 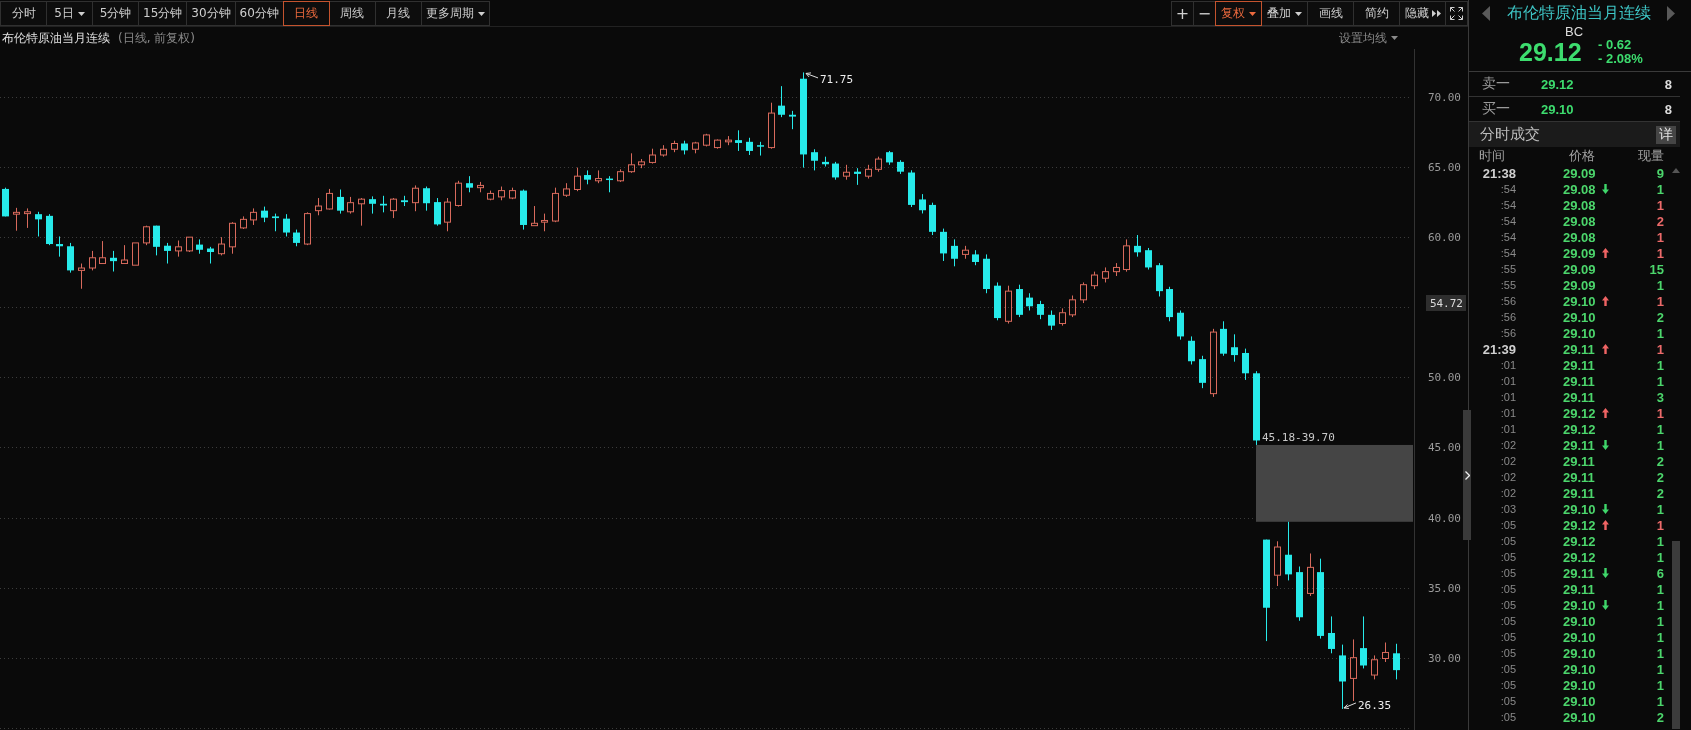 I want to click on instrument-name: 布伦特原油当月连续, so click(x=1578, y=13).